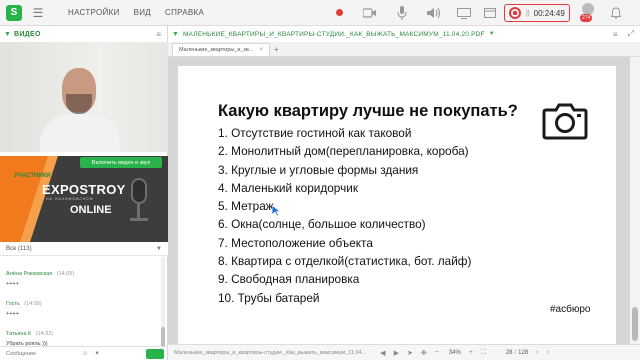 This screenshot has height=360, width=640. Describe the element at coordinates (635, 200) in the screenshot. I see `document-scrollbar` at that location.